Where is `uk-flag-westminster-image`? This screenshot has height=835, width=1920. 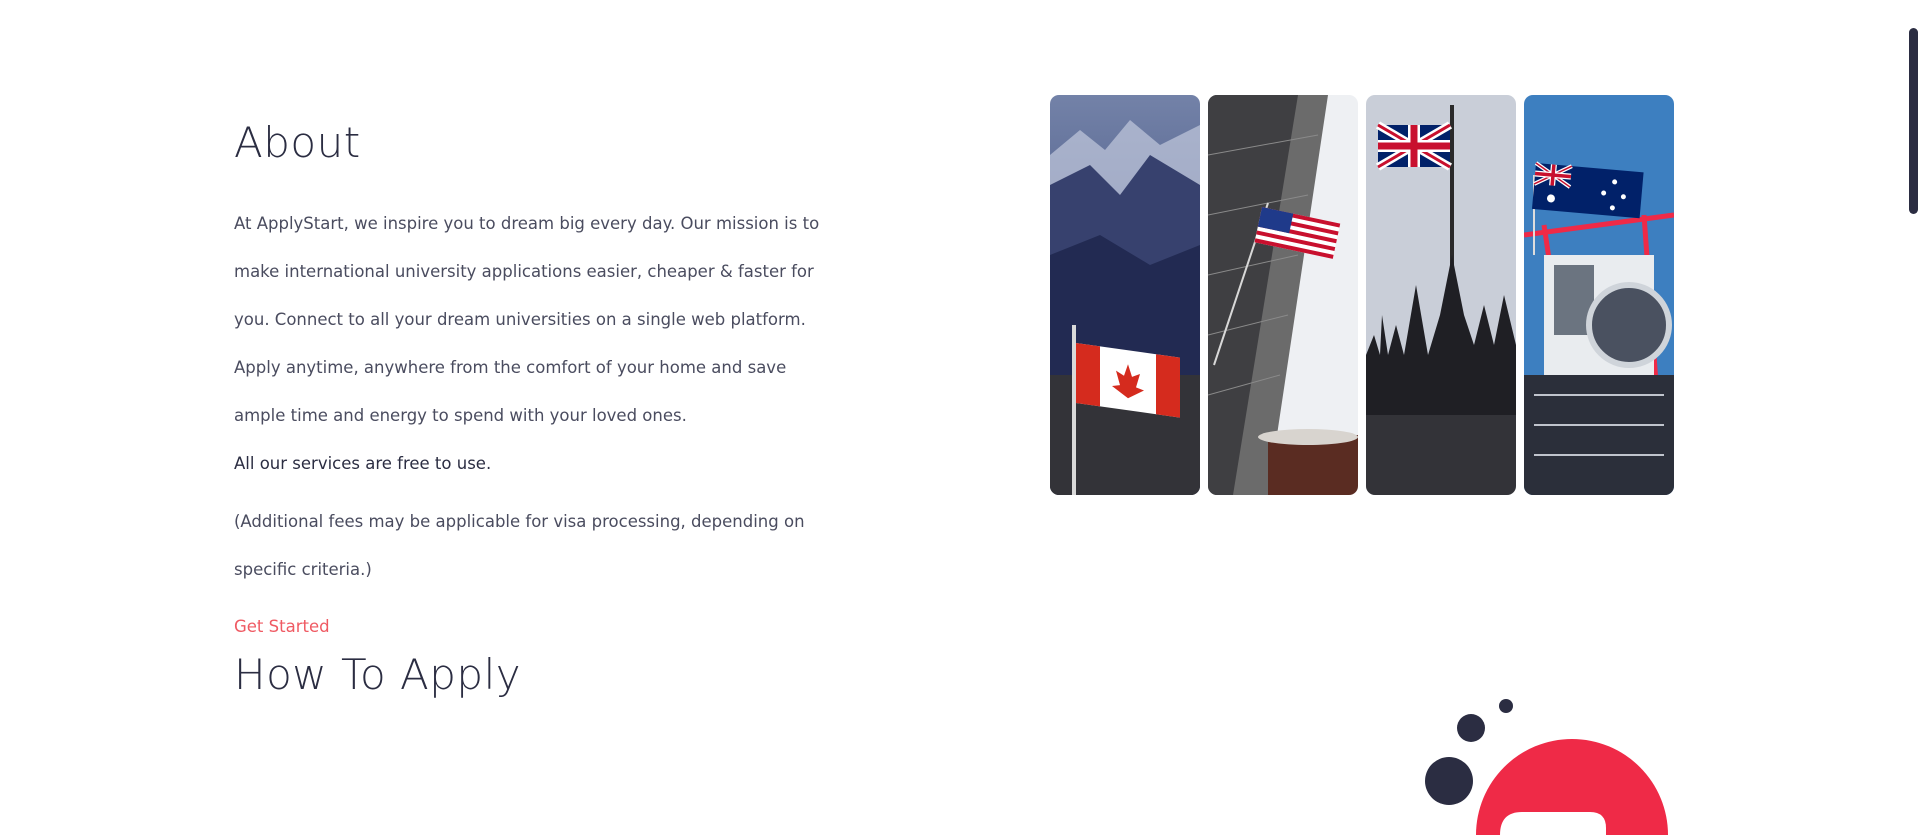 uk-flag-westminster-image is located at coordinates (1441, 295).